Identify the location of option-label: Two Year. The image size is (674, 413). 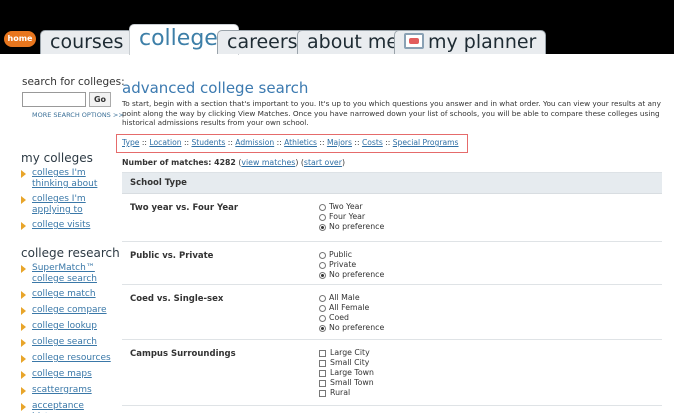
(346, 206).